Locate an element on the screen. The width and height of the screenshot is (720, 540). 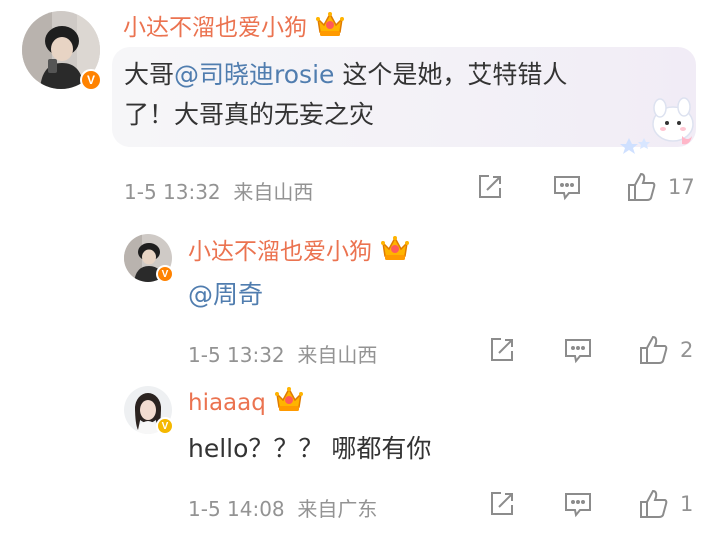
reply-time: 1-5 14:08 is located at coordinates (236, 509).